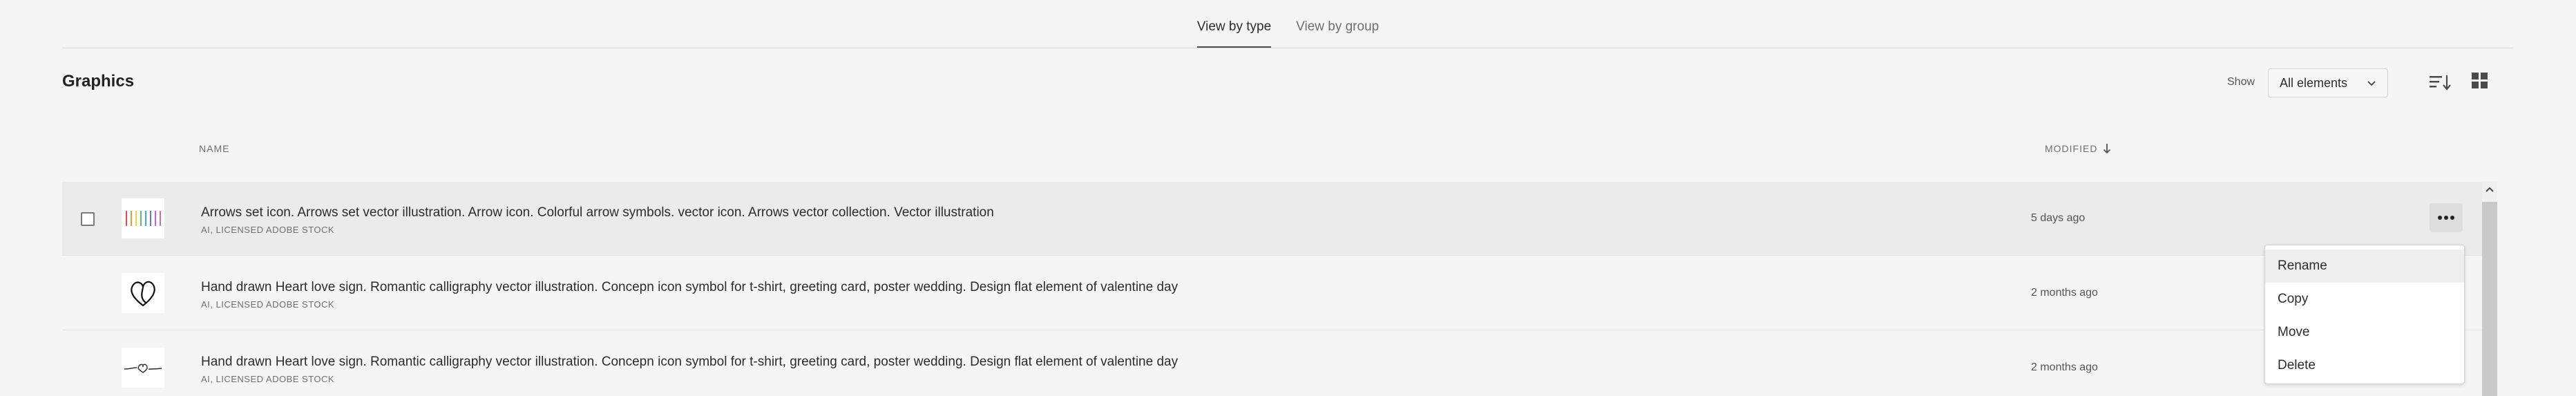 This screenshot has width=2576, height=396. Describe the element at coordinates (2314, 82) in the screenshot. I see `show-filter-value: All elements` at that location.